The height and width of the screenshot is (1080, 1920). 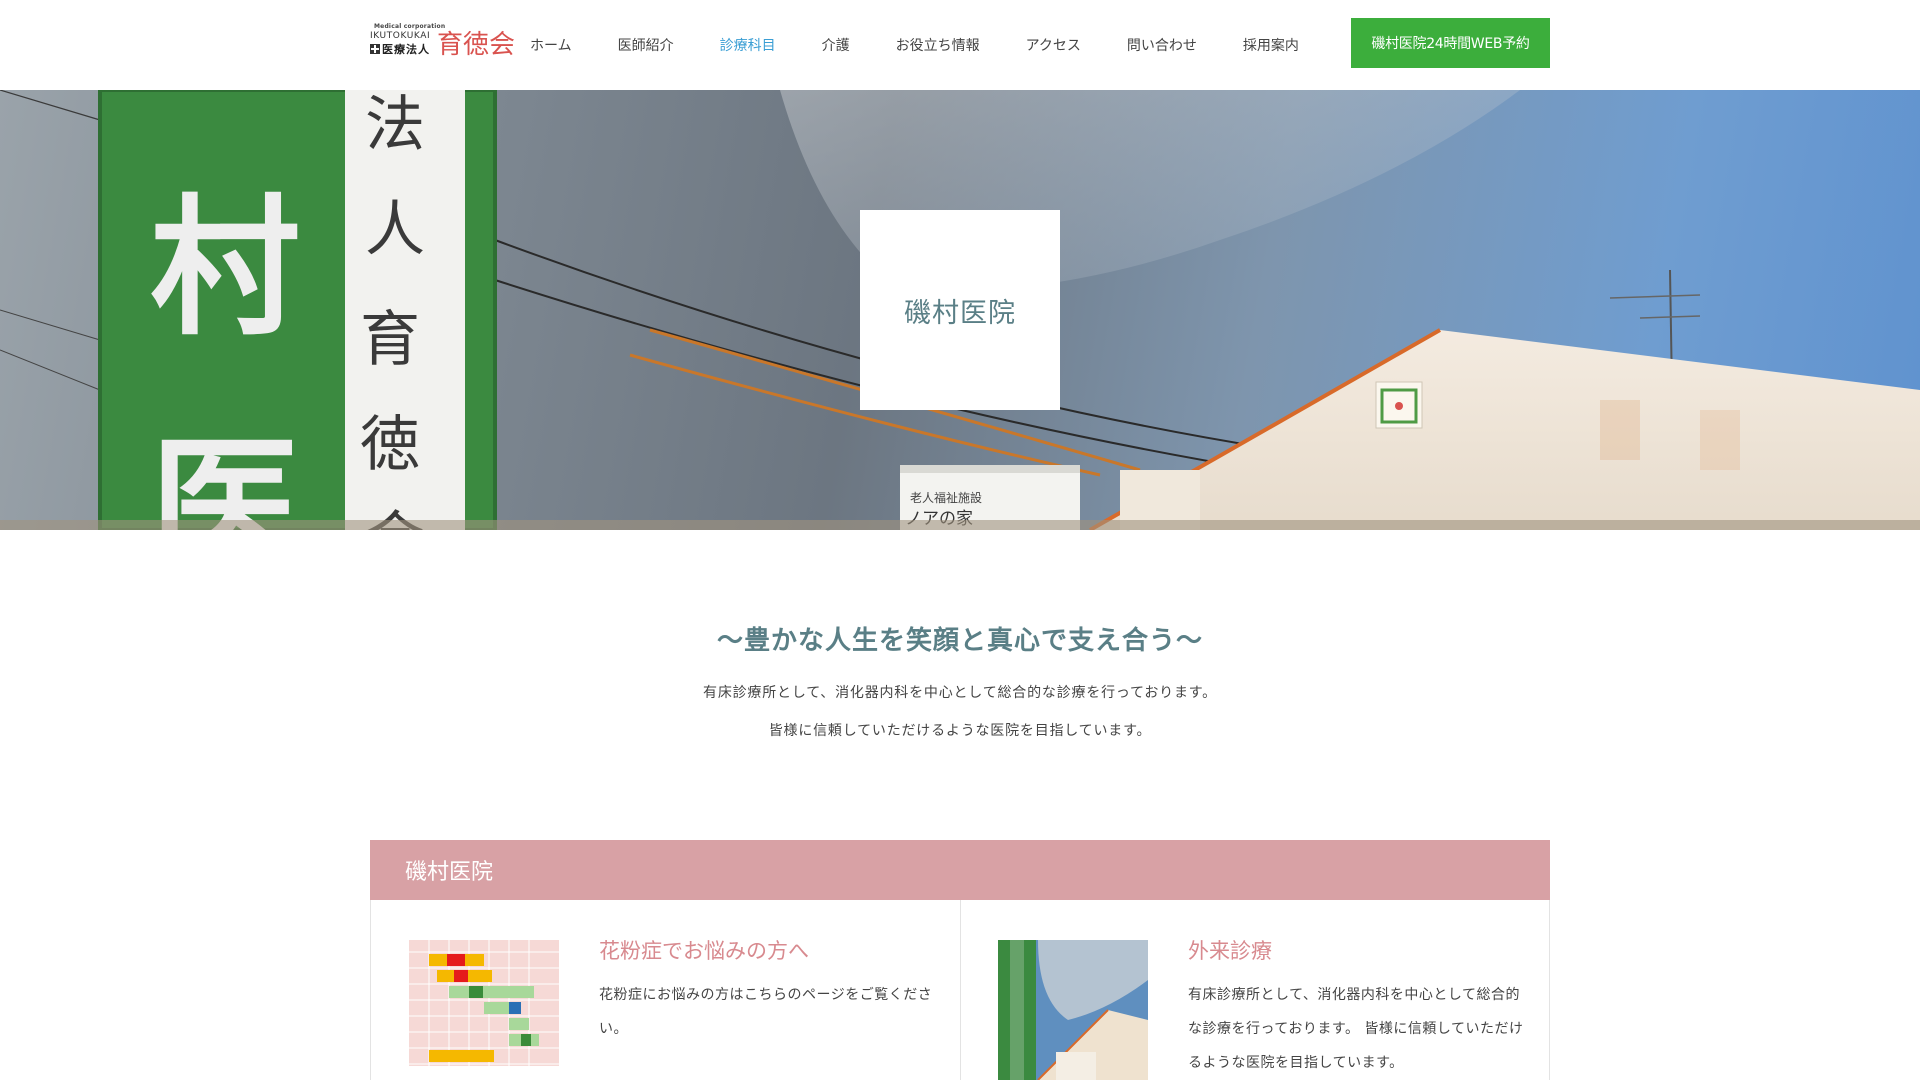 What do you see at coordinates (375, 49) in the screenshot?
I see `logo-cross-icon` at bounding box center [375, 49].